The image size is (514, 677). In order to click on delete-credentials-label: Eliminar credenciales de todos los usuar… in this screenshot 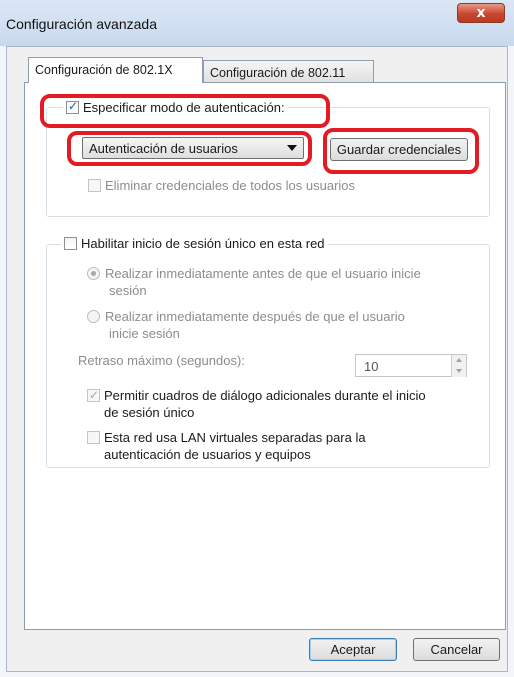, I will do `click(230, 185)`.